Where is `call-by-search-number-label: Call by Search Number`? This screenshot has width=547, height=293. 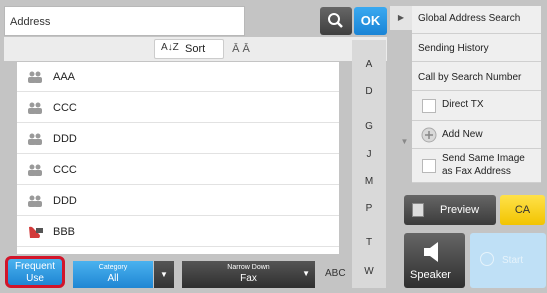 call-by-search-number-label: Call by Search Number is located at coordinates (470, 77).